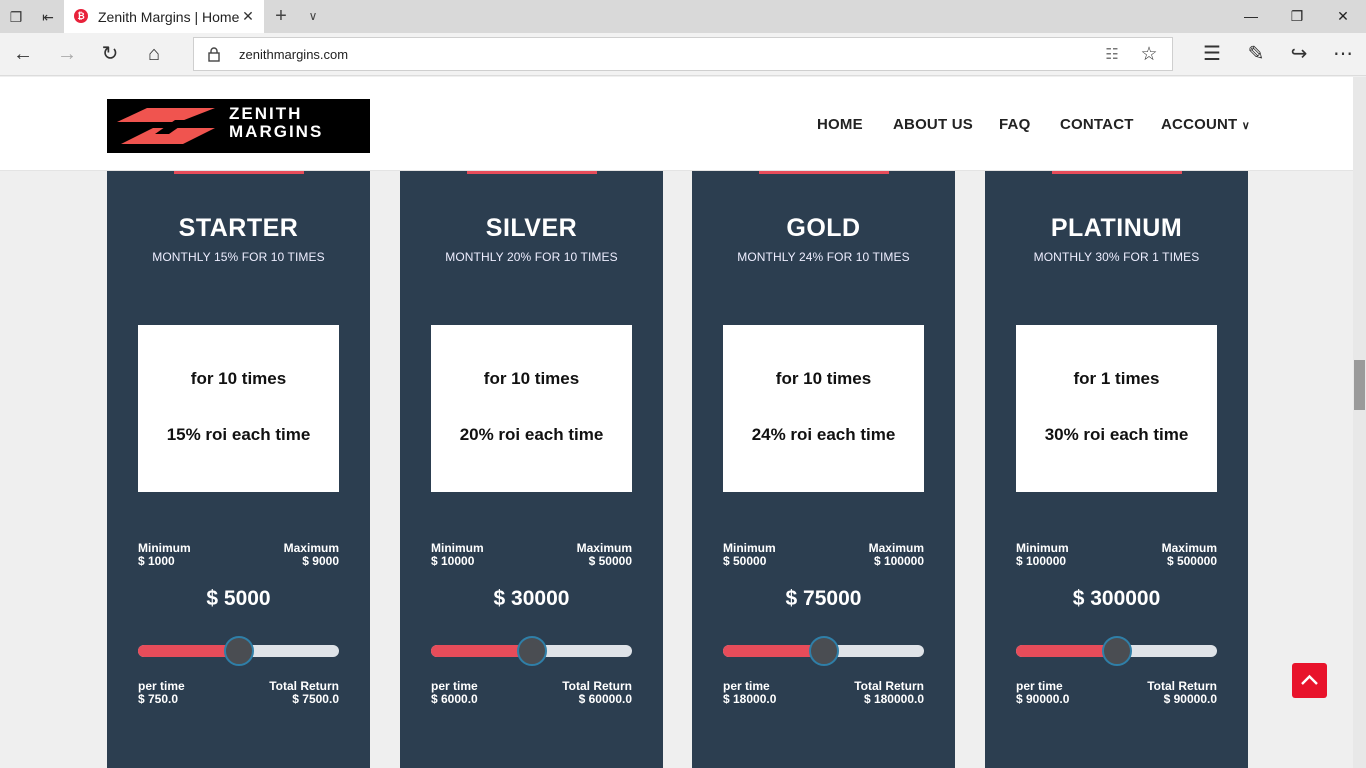 The height and width of the screenshot is (768, 1366). I want to click on min-max-row: Minimum $ 50000 Maximum $ 100000, so click(823, 556).